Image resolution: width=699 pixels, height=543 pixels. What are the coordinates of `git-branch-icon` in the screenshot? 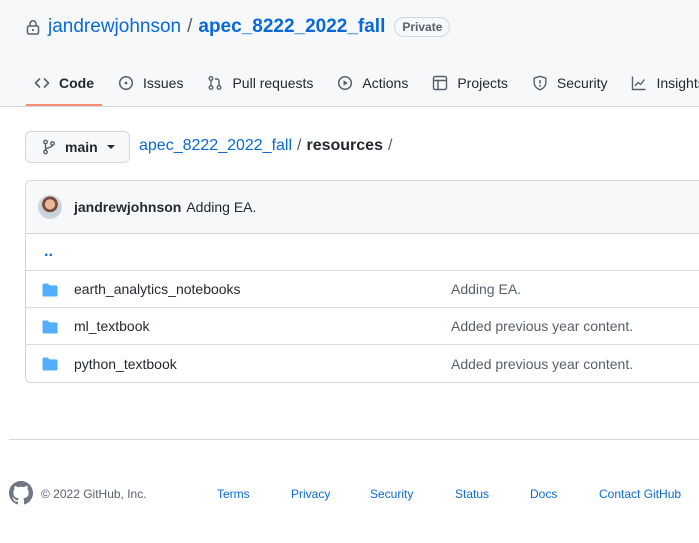 It's located at (49, 147).